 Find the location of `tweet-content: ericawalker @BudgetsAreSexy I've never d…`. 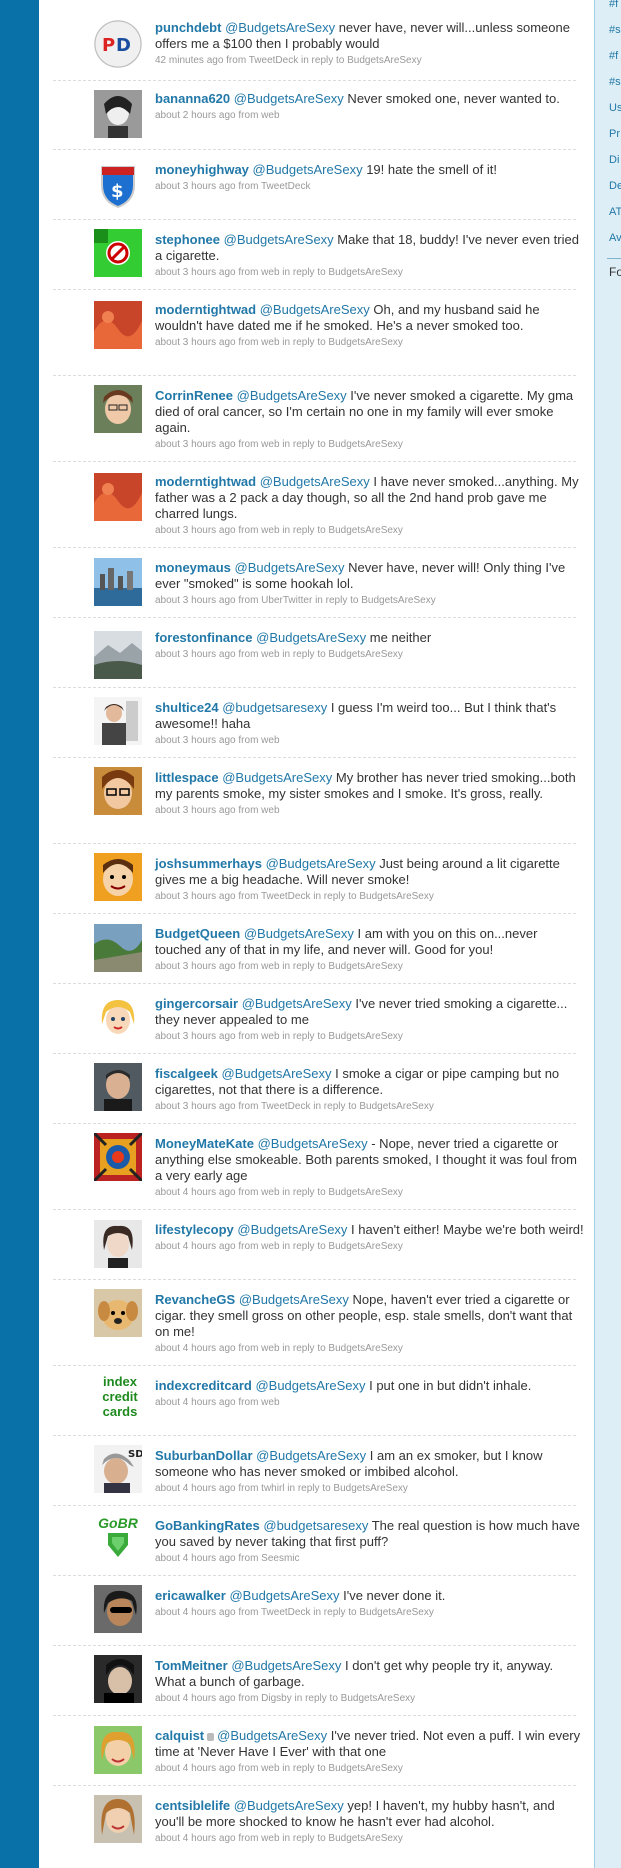

tweet-content: ericawalker @BudgetsAreSexy I've never d… is located at coordinates (370, 1604).